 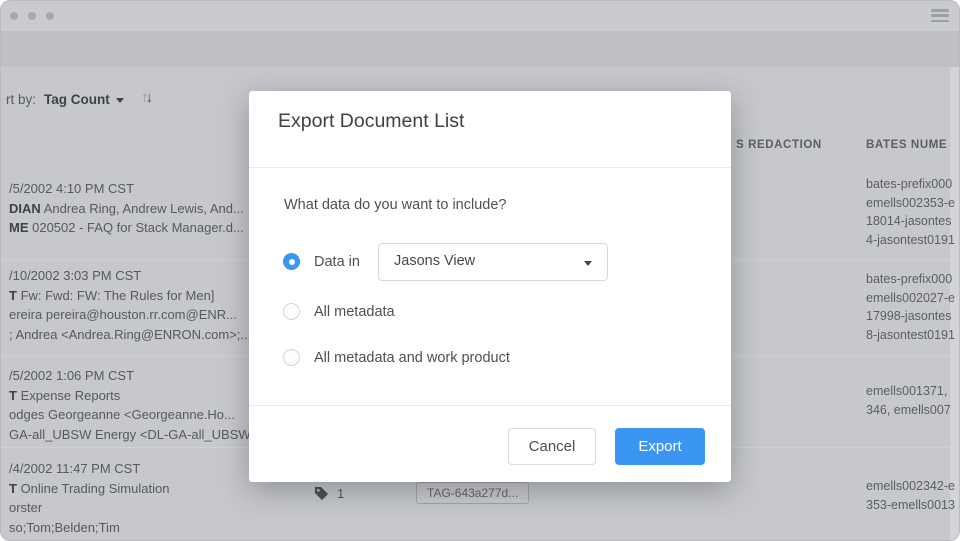 What do you see at coordinates (412, 358) in the screenshot?
I see `radio-all-metadata-work-product-label: All metadata and work product` at bounding box center [412, 358].